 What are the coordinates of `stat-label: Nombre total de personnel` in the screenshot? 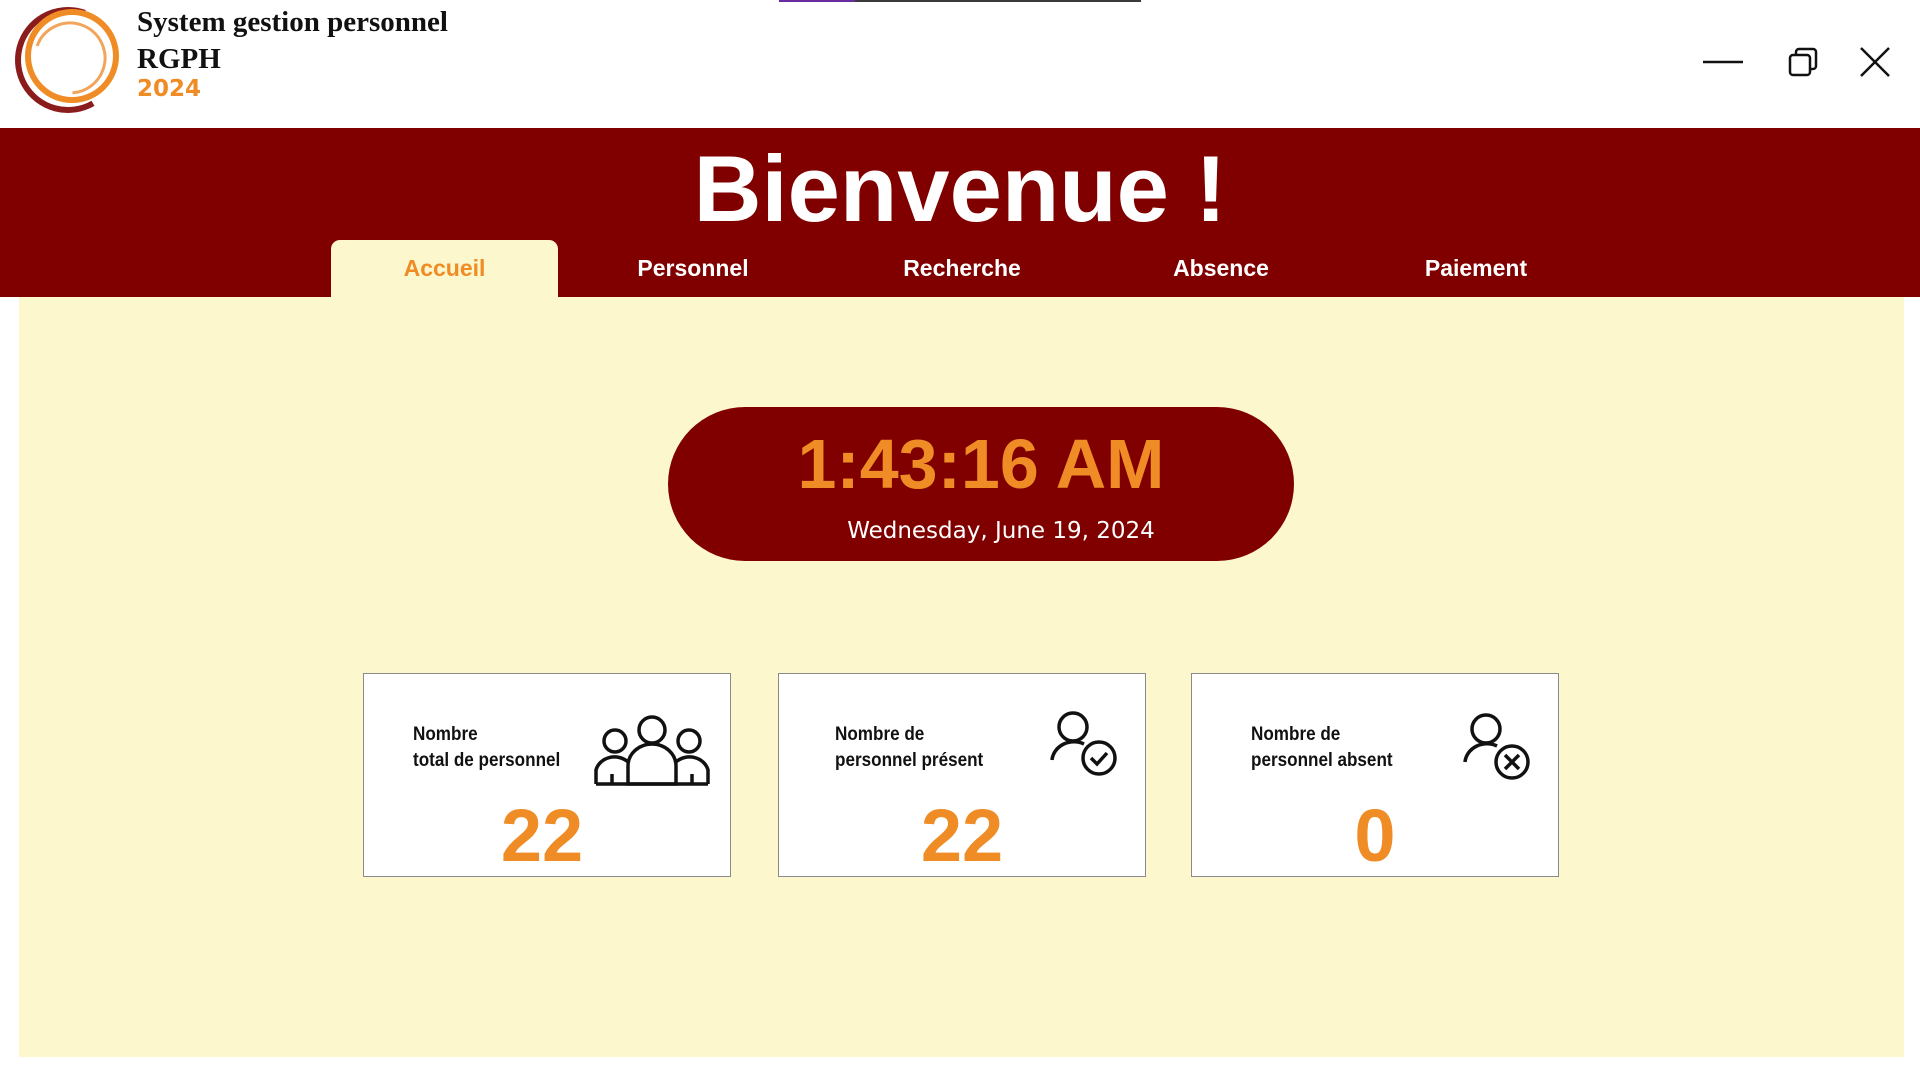 It's located at (487, 747).